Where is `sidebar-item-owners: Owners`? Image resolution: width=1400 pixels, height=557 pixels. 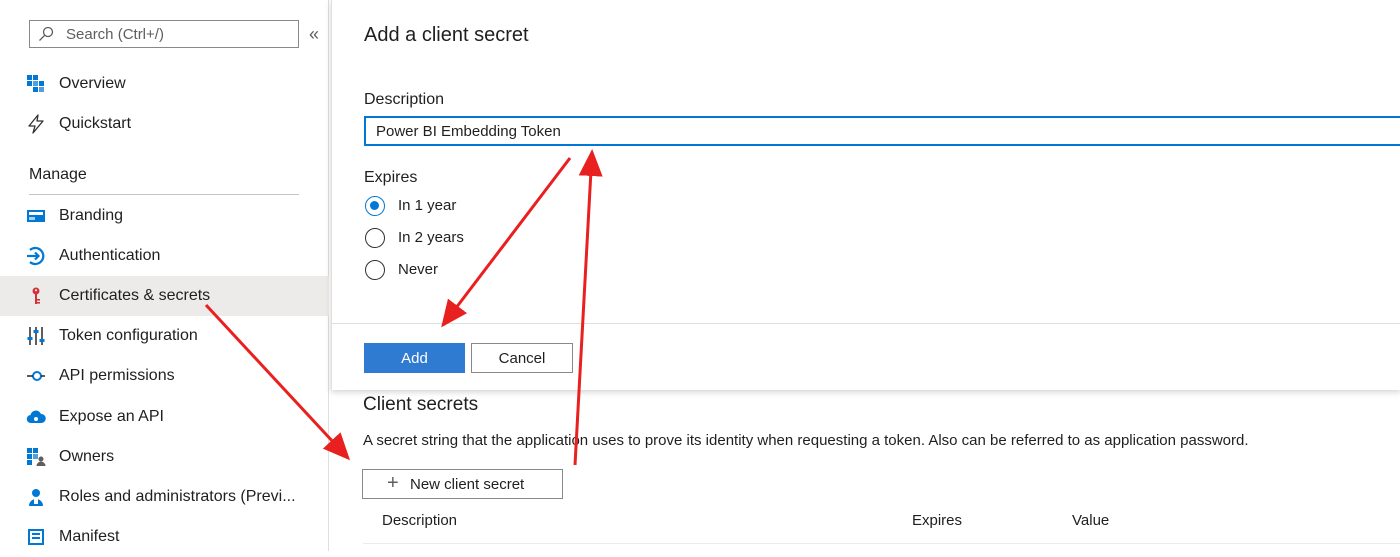 sidebar-item-owners: Owners is located at coordinates (164, 457).